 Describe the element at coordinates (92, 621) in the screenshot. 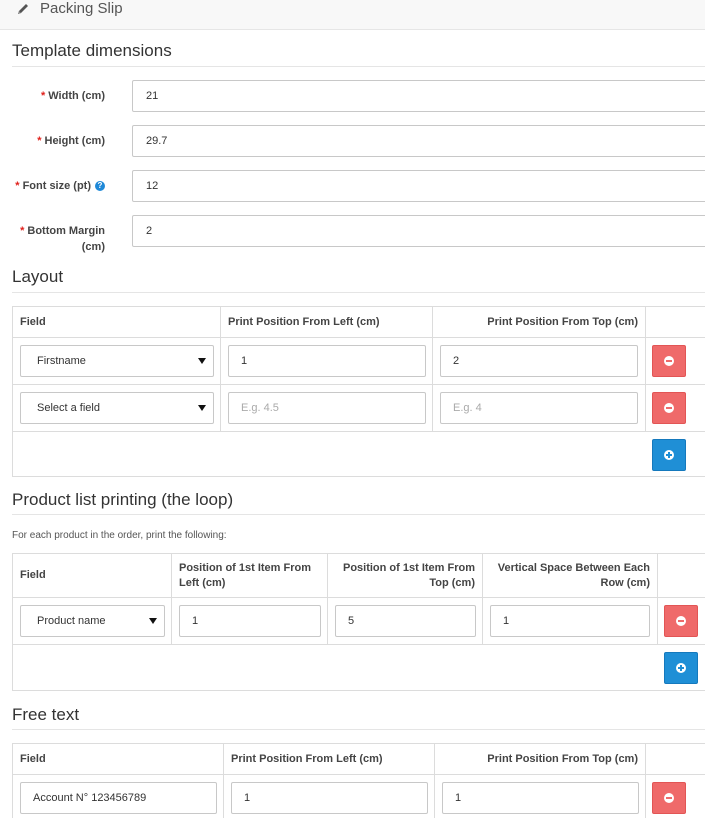

I see `field-select: Product name` at that location.